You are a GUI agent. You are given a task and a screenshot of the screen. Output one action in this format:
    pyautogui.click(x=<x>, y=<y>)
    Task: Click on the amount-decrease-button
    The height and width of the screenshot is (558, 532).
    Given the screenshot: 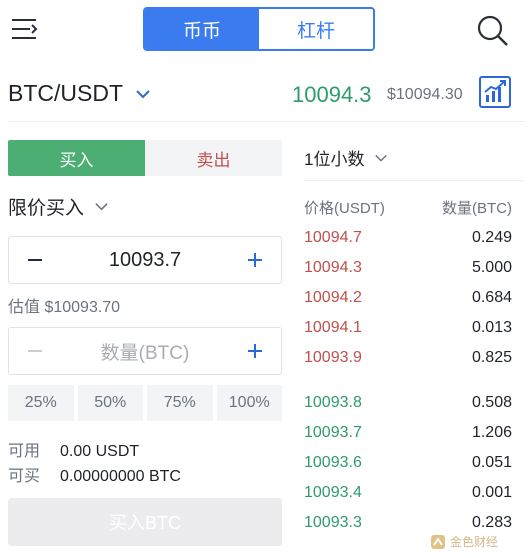 What is the action you would take?
    pyautogui.click(x=35, y=351)
    